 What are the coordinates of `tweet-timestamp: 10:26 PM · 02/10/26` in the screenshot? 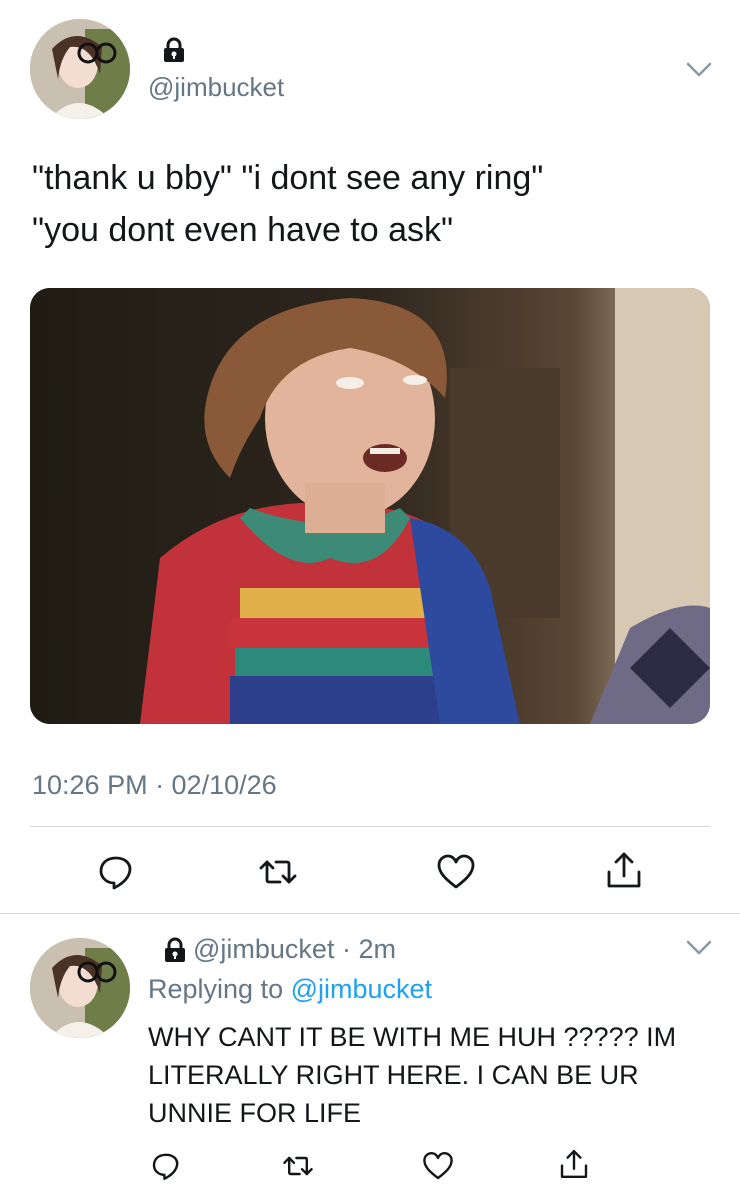 It's located at (154, 785).